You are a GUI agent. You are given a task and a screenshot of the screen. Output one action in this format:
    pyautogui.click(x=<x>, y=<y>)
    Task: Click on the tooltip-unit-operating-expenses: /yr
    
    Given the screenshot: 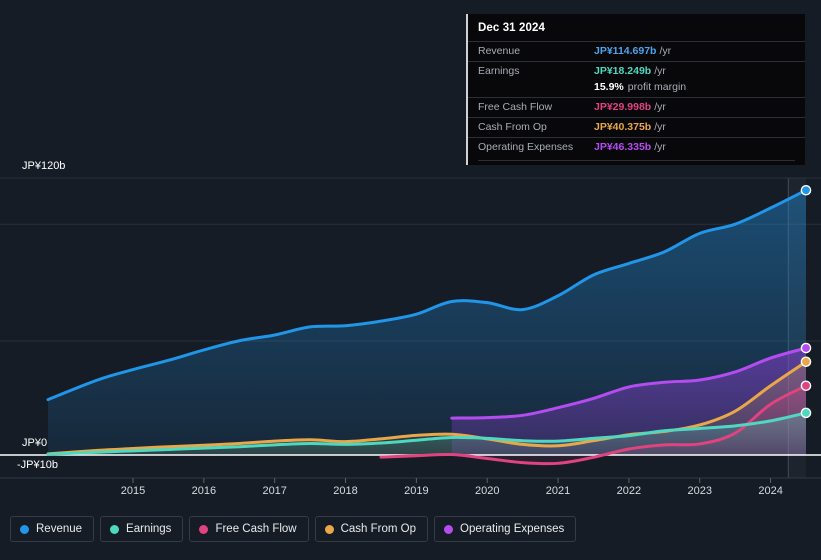 What is the action you would take?
    pyautogui.click(x=660, y=147)
    